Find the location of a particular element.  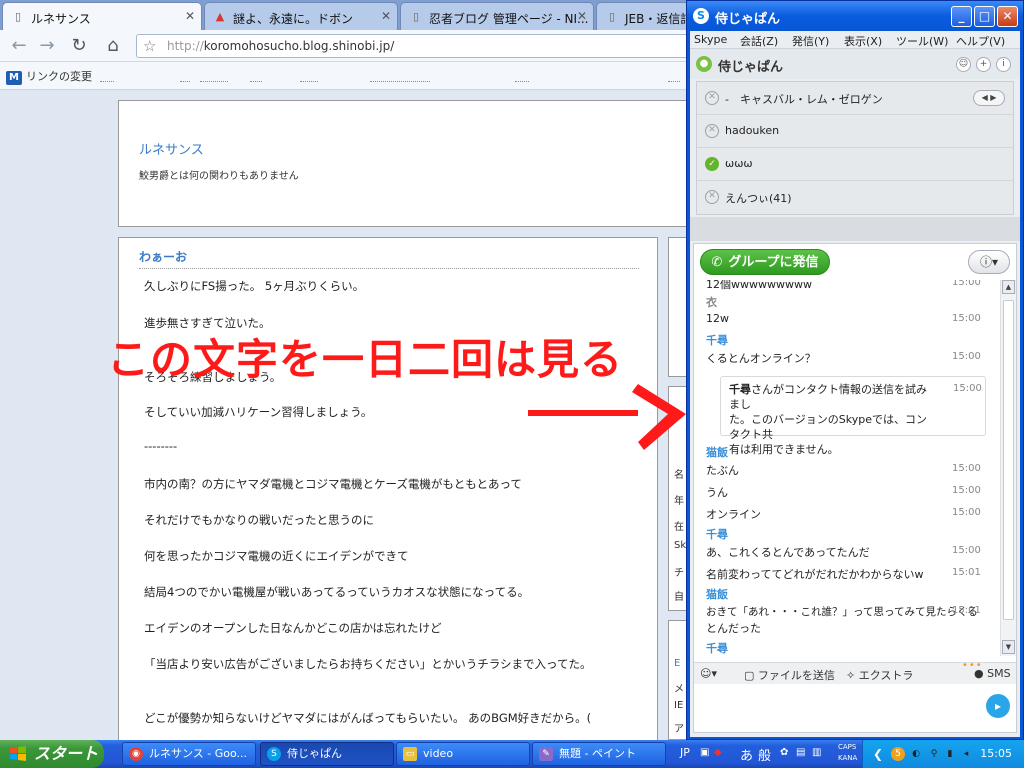

scroll-thumb is located at coordinates (1008, 460).